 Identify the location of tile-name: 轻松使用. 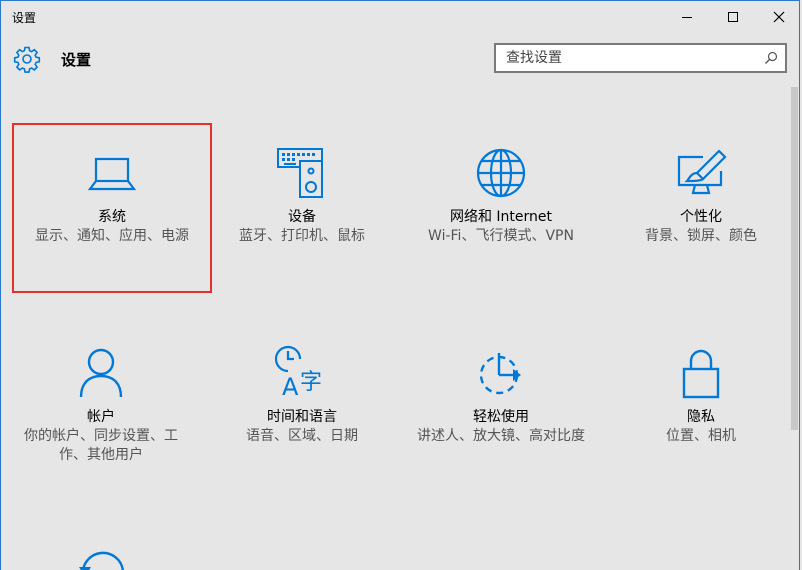
(501, 417).